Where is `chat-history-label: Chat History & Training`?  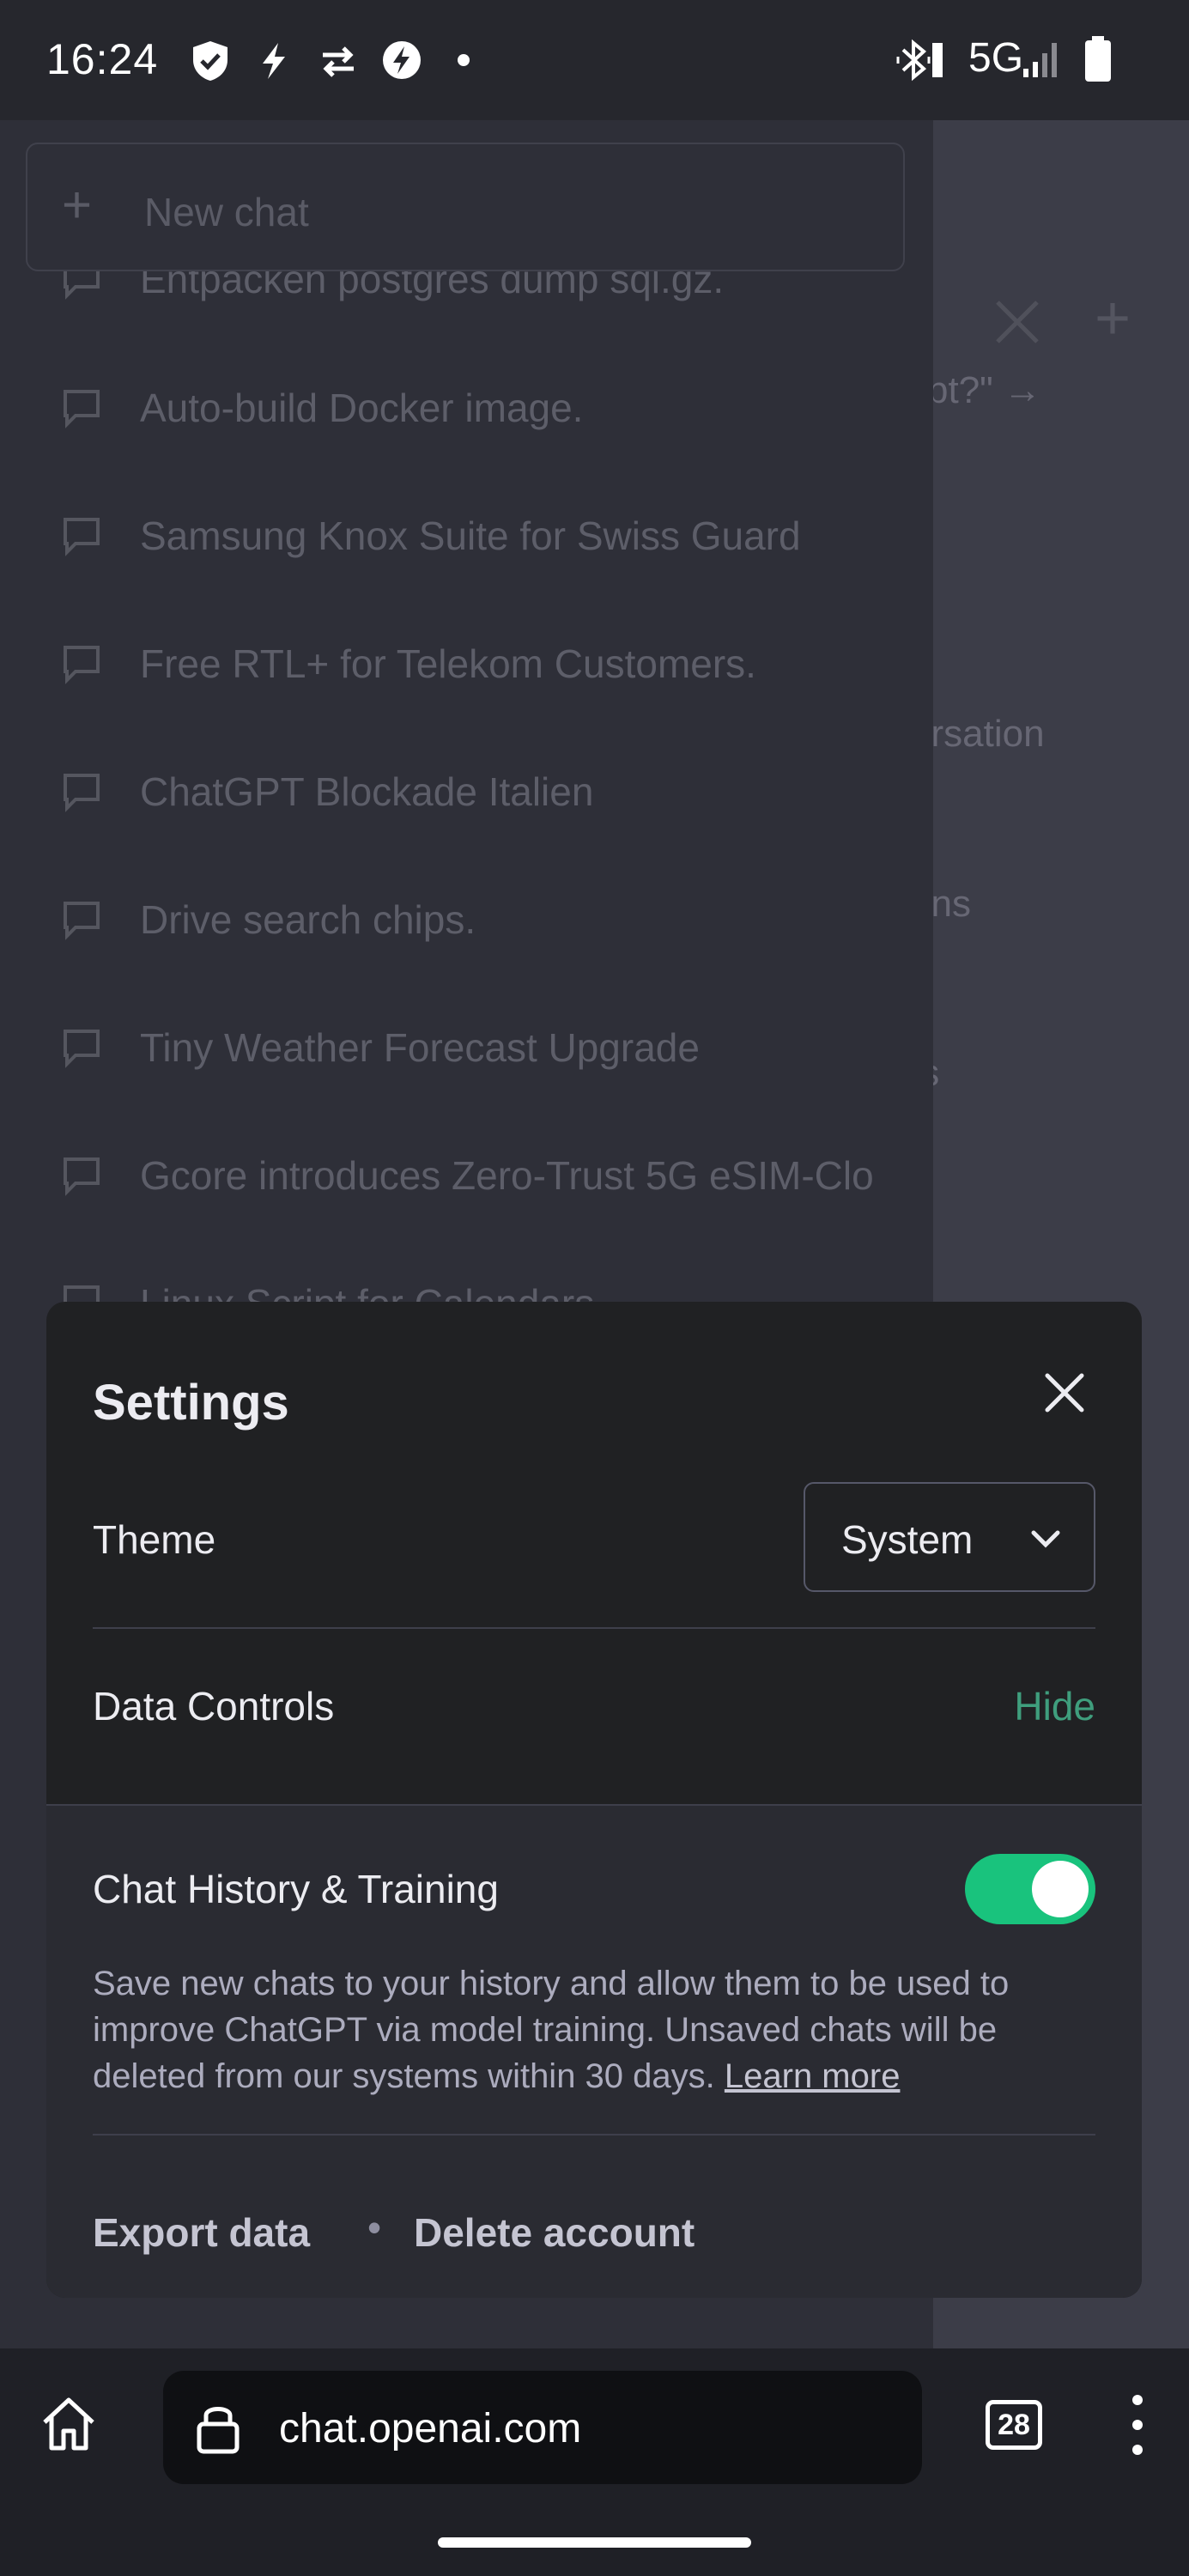 chat-history-label: Chat History & Training is located at coordinates (296, 1889).